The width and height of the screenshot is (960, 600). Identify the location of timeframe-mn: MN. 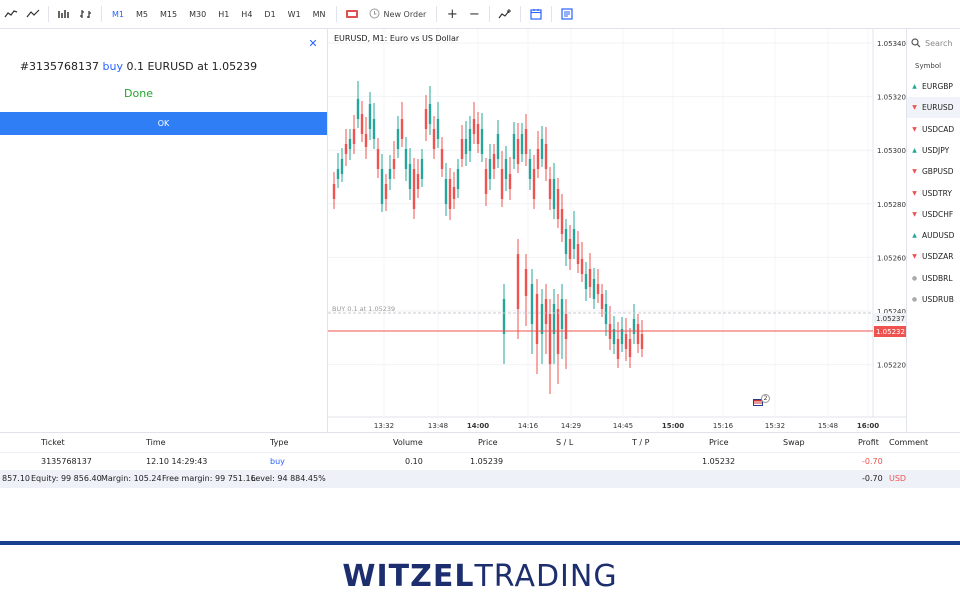
(319, 14).